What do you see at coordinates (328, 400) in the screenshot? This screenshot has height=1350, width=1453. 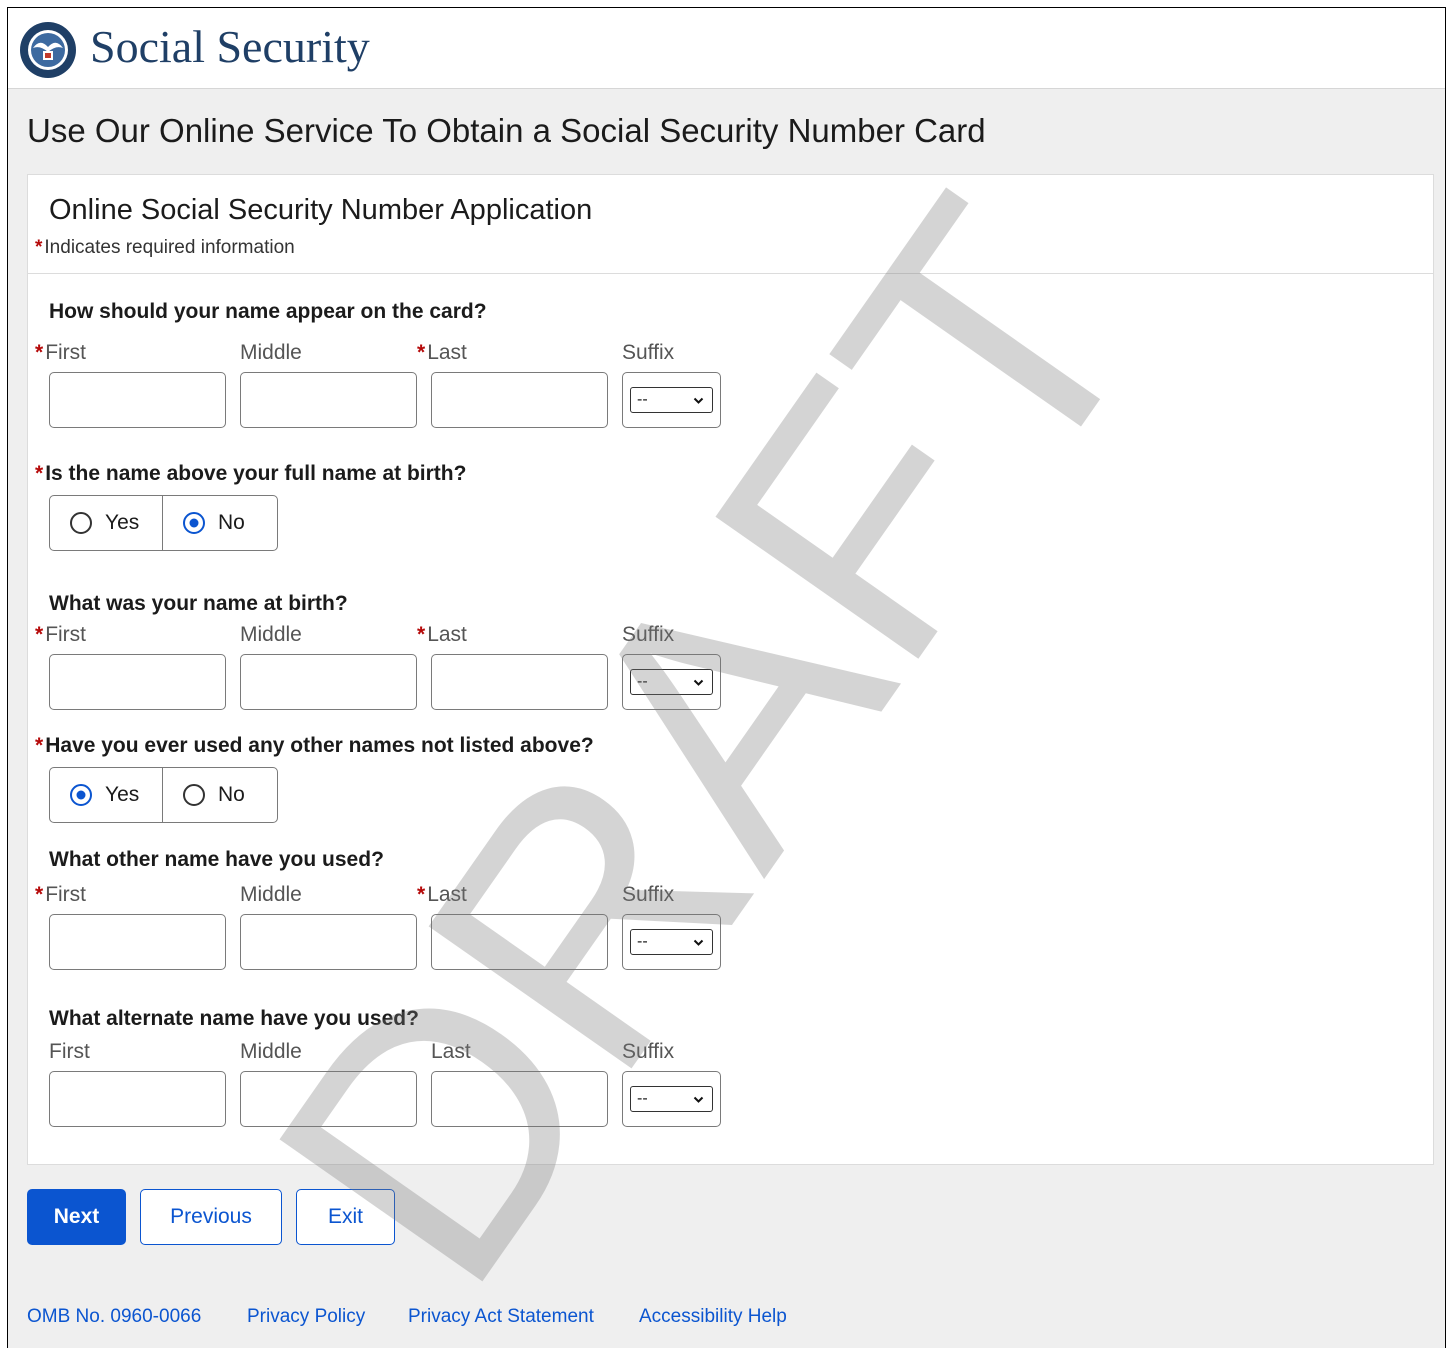 I see `card-middle-input` at bounding box center [328, 400].